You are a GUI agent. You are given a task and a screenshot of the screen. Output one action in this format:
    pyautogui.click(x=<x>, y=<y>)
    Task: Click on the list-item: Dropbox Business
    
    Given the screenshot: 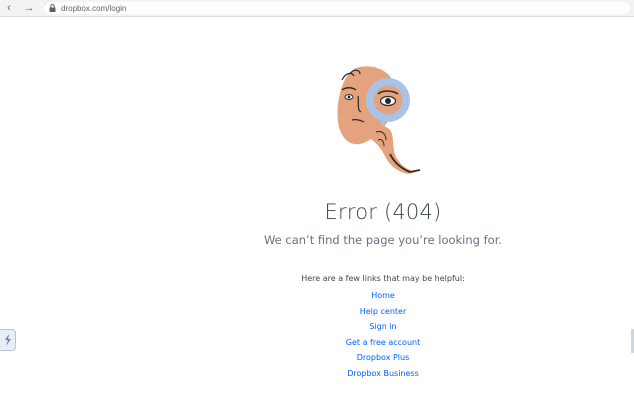 What is the action you would take?
    pyautogui.click(x=383, y=375)
    